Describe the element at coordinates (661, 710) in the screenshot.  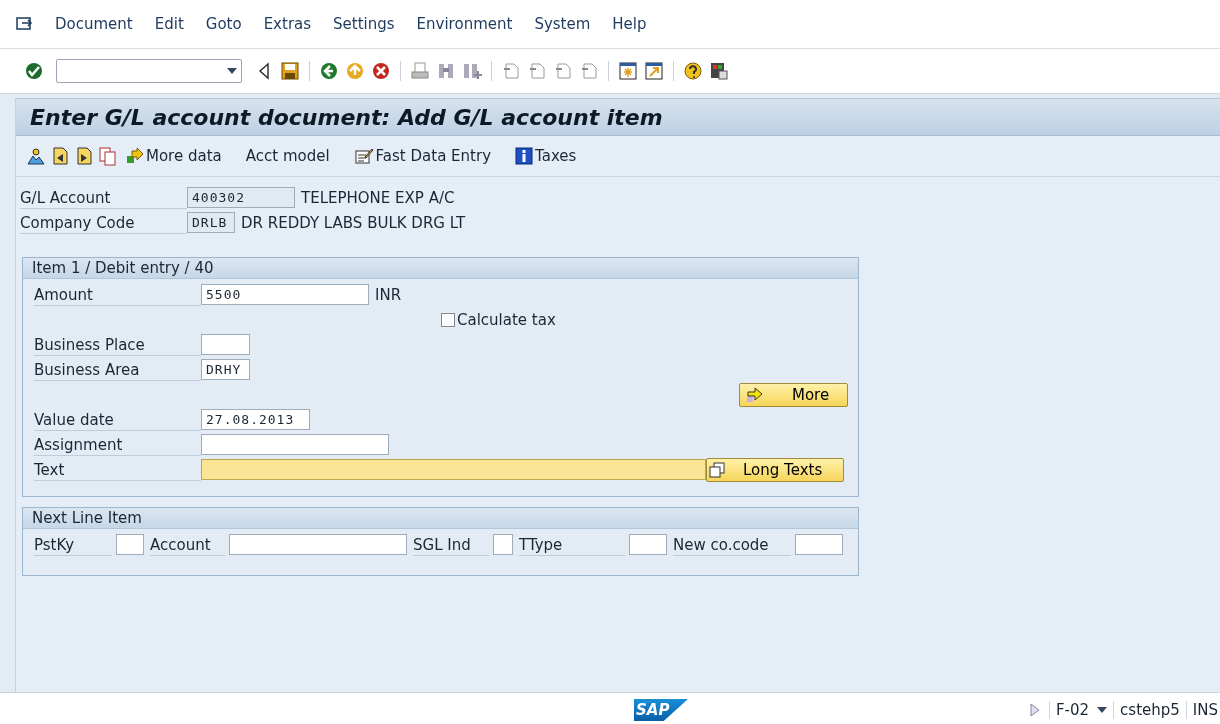
I see `logo: SAP` at that location.